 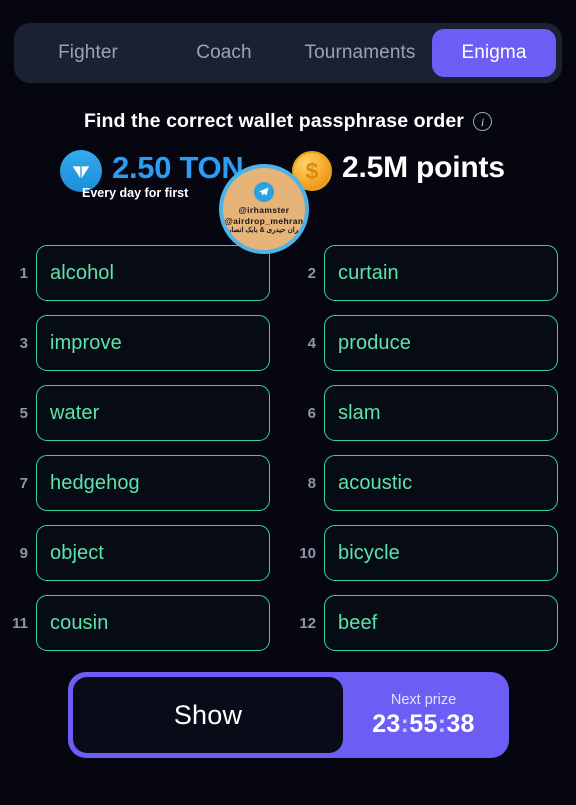 I want to click on watermark-handle-2: @airdrop_mehran, so click(x=264, y=220).